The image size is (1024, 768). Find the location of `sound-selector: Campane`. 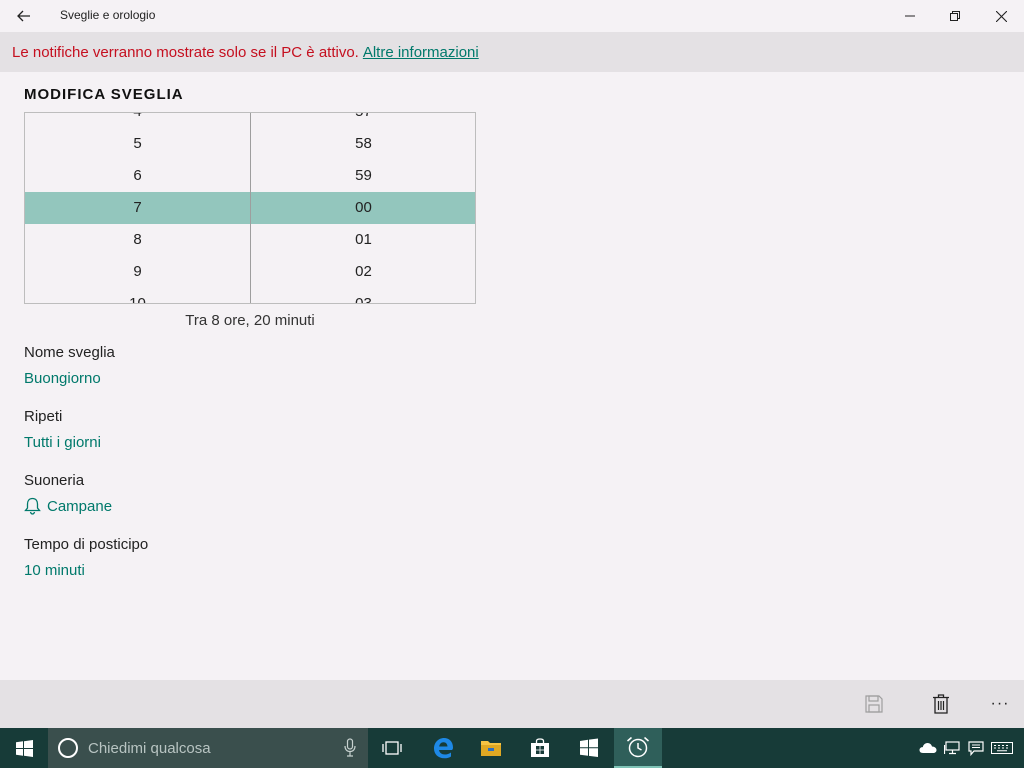

sound-selector: Campane is located at coordinates (68, 506).